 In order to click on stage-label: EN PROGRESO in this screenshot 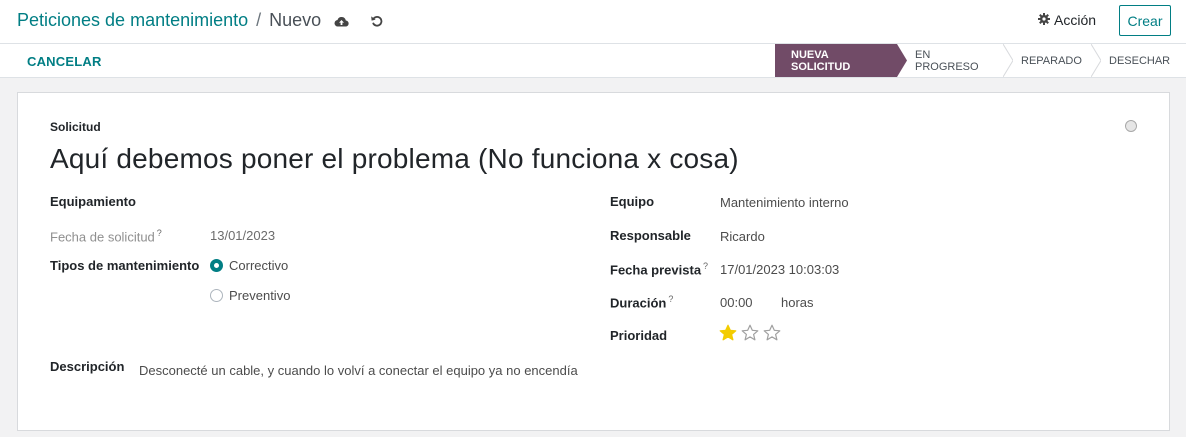, I will do `click(947, 60)`.